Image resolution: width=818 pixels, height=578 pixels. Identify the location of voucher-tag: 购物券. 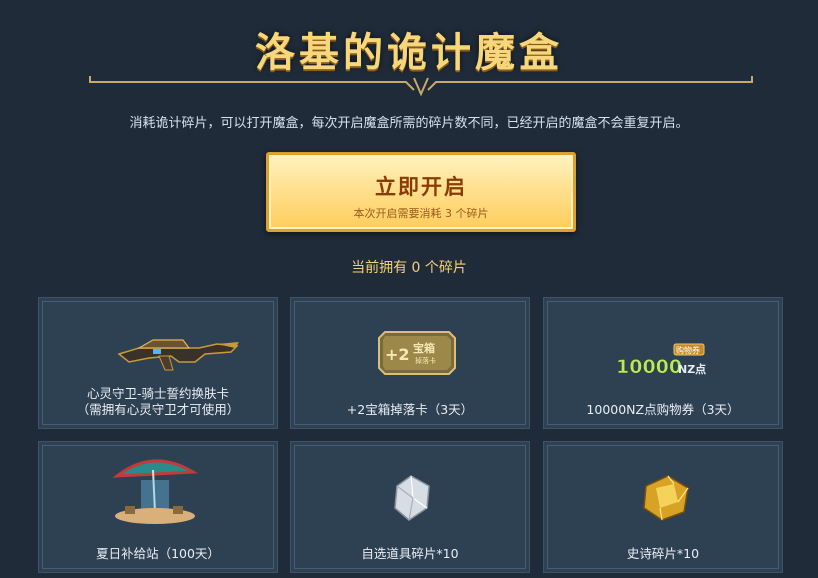
(688, 350).